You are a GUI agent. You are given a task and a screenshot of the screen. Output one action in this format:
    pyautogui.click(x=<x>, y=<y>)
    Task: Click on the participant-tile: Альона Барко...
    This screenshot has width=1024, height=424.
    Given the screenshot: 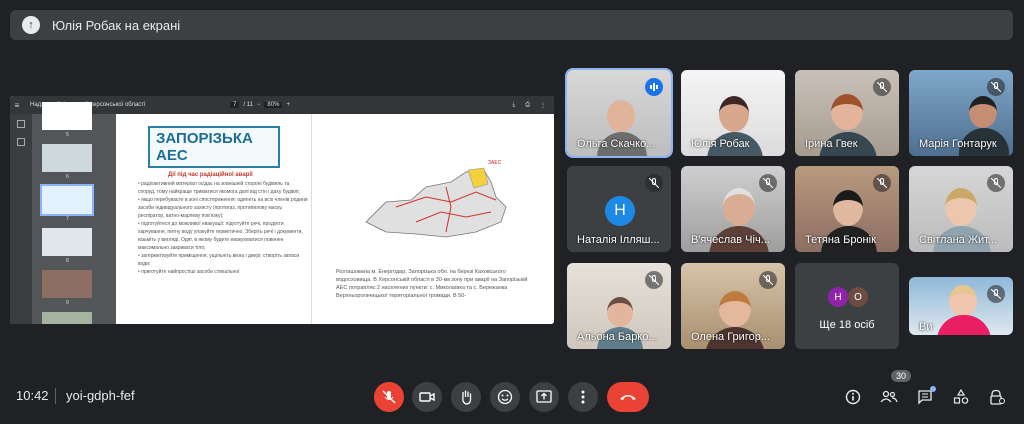 What is the action you would take?
    pyautogui.click(x=619, y=306)
    